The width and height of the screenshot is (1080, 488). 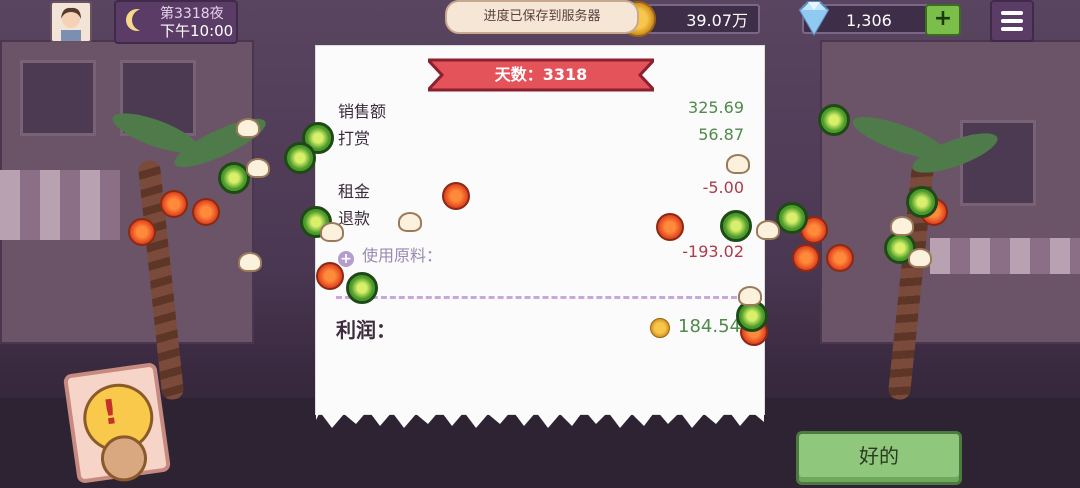 I want to click on ingredients-row: + 使用原料：, so click(x=390, y=254).